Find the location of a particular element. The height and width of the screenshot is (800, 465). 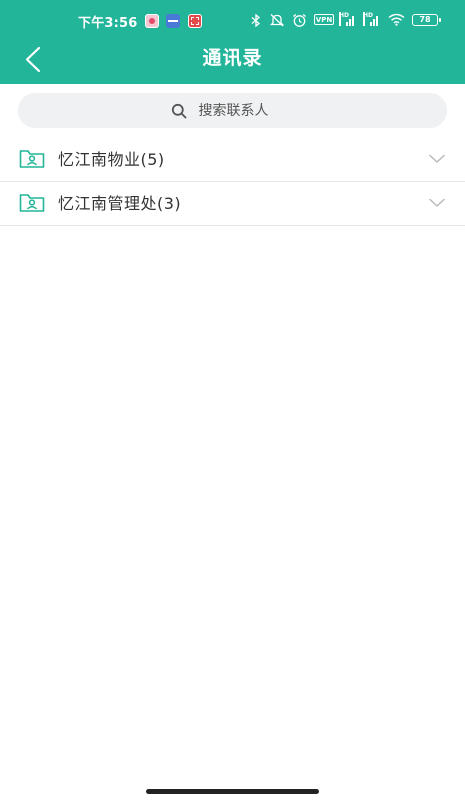

chevron-left-icon is located at coordinates (33, 59).